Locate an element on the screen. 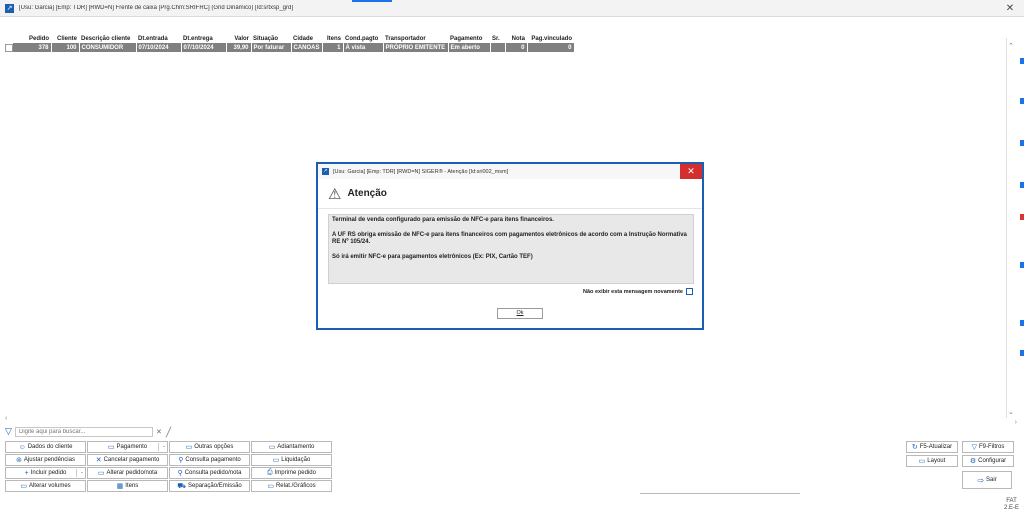 This screenshot has height=514, width=1024. warning-icon: ⚠ is located at coordinates (335, 194).